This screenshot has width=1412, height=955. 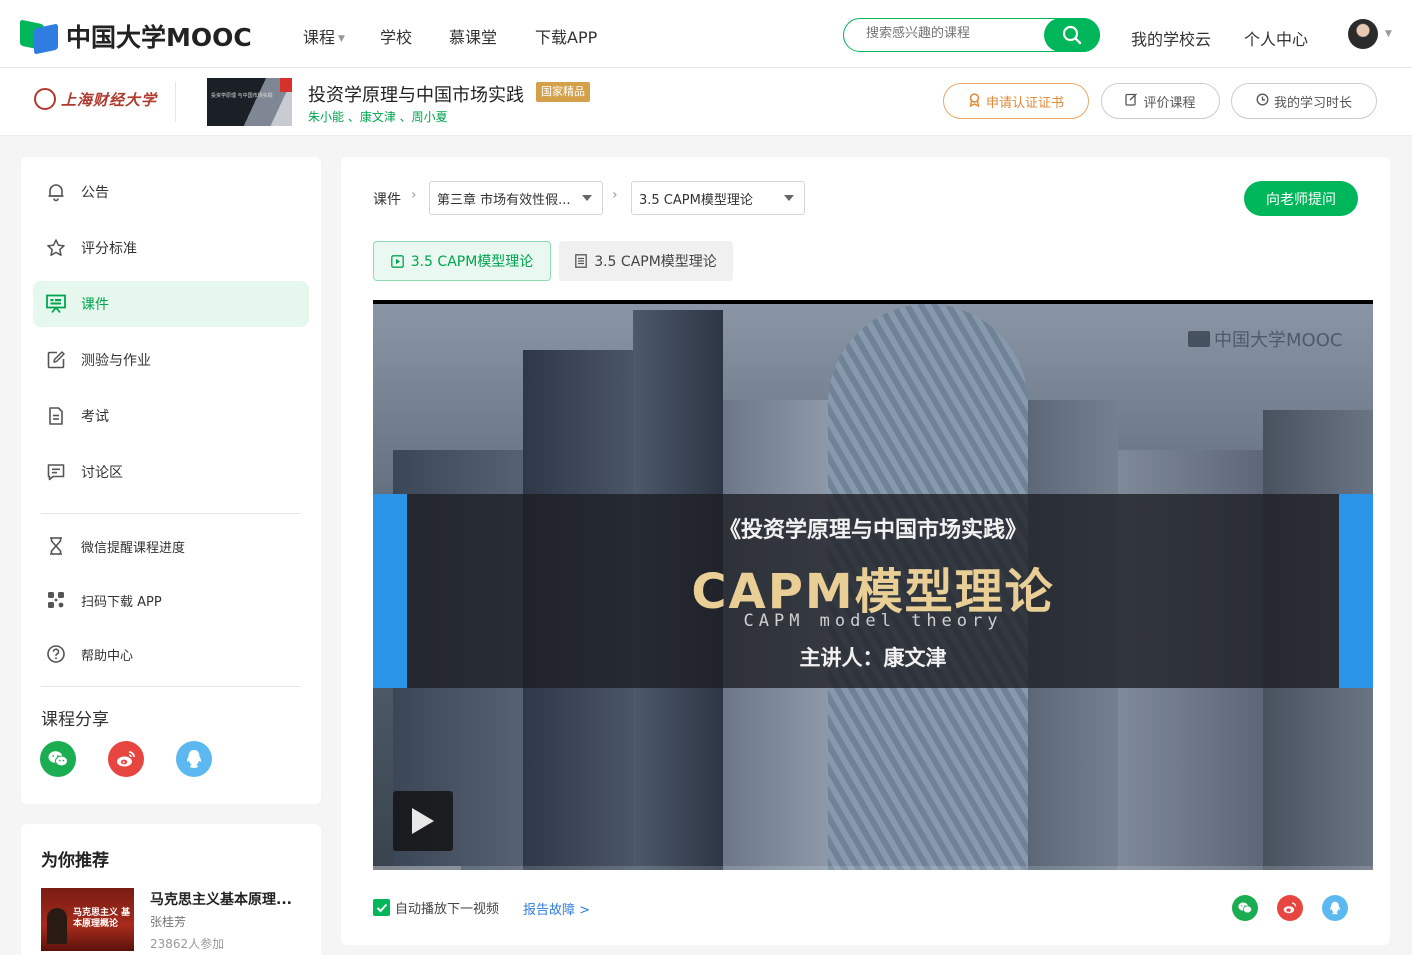 I want to click on autoplay-checkbox: 自动播放下一视频, so click(x=436, y=907).